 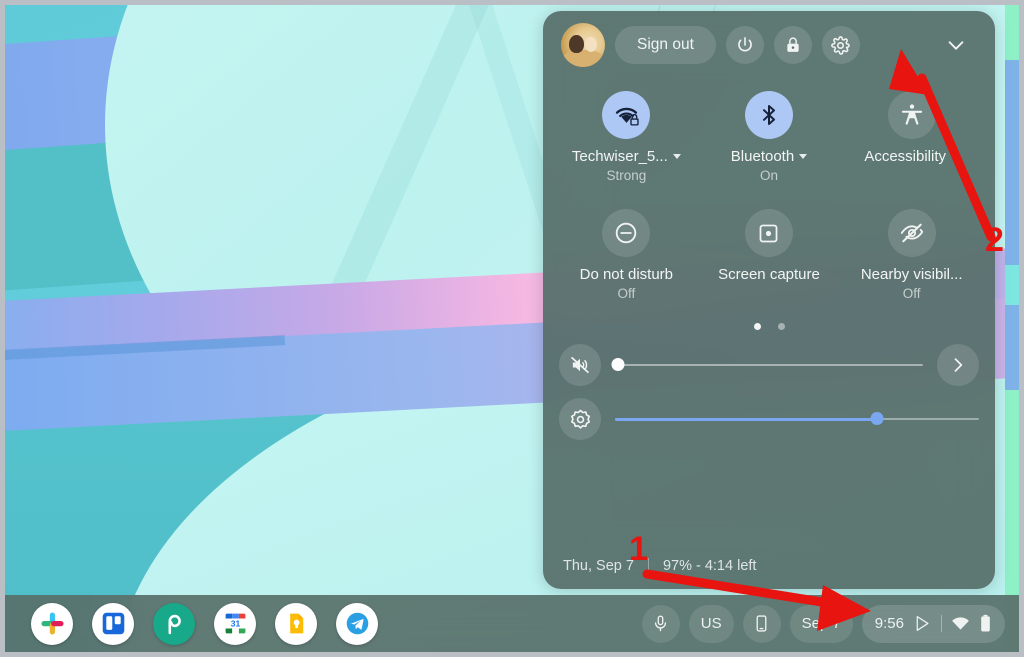 What do you see at coordinates (357, 623) in the screenshot?
I see `telegram-app-icon` at bounding box center [357, 623].